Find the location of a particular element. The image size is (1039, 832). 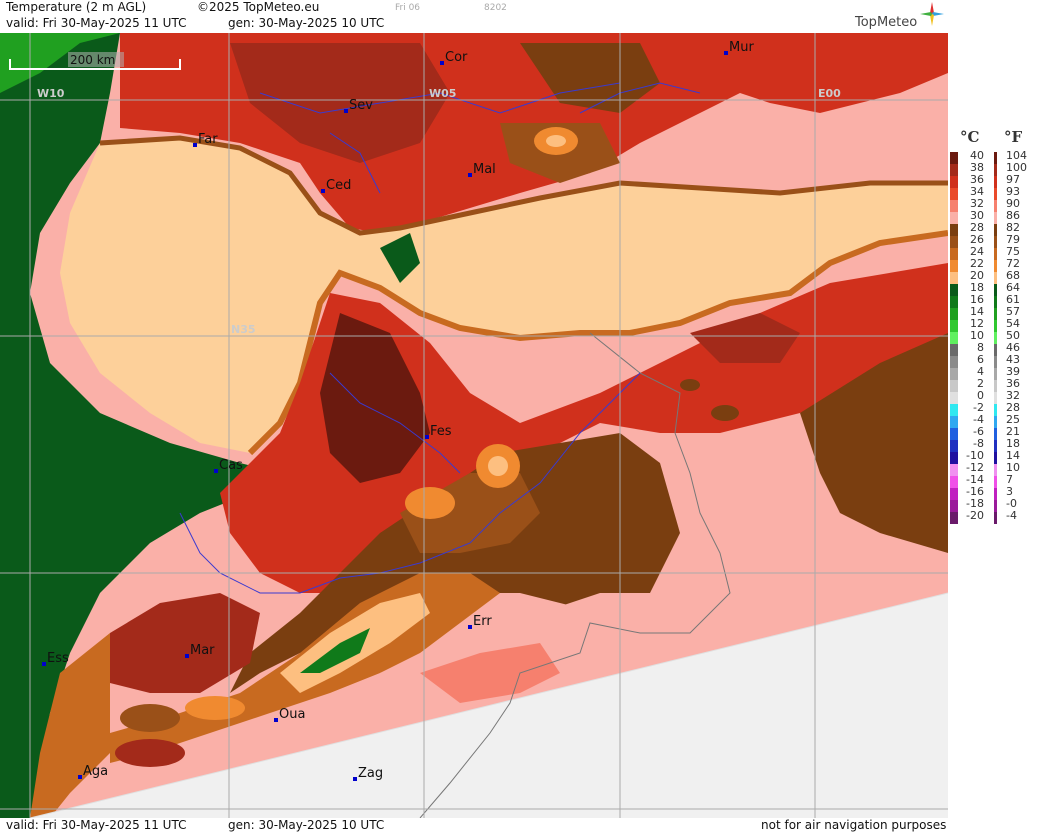

city-label: Mar is located at coordinates (202, 650).